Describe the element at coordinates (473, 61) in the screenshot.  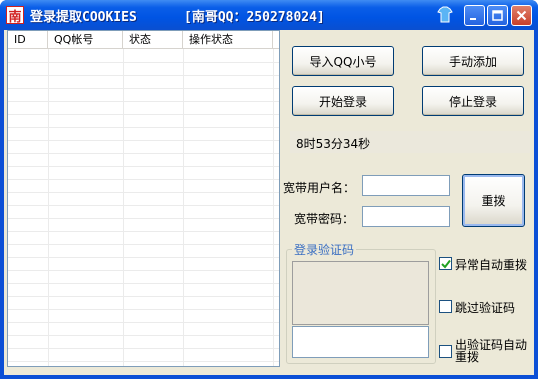
I see `manual-add-button: 手动添加` at that location.